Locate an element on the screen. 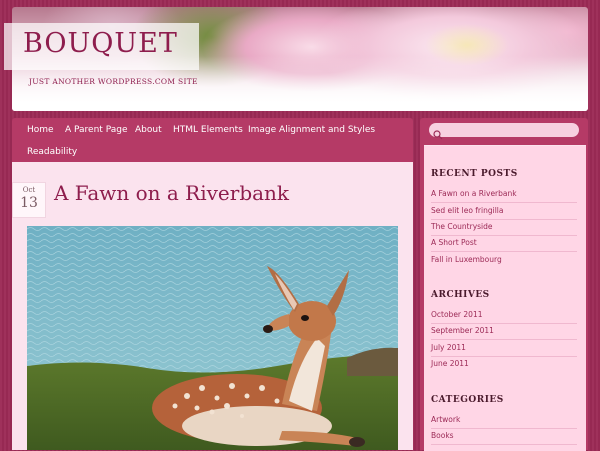 This screenshot has width=600, height=451. nav-item-about: About is located at coordinates (148, 130).